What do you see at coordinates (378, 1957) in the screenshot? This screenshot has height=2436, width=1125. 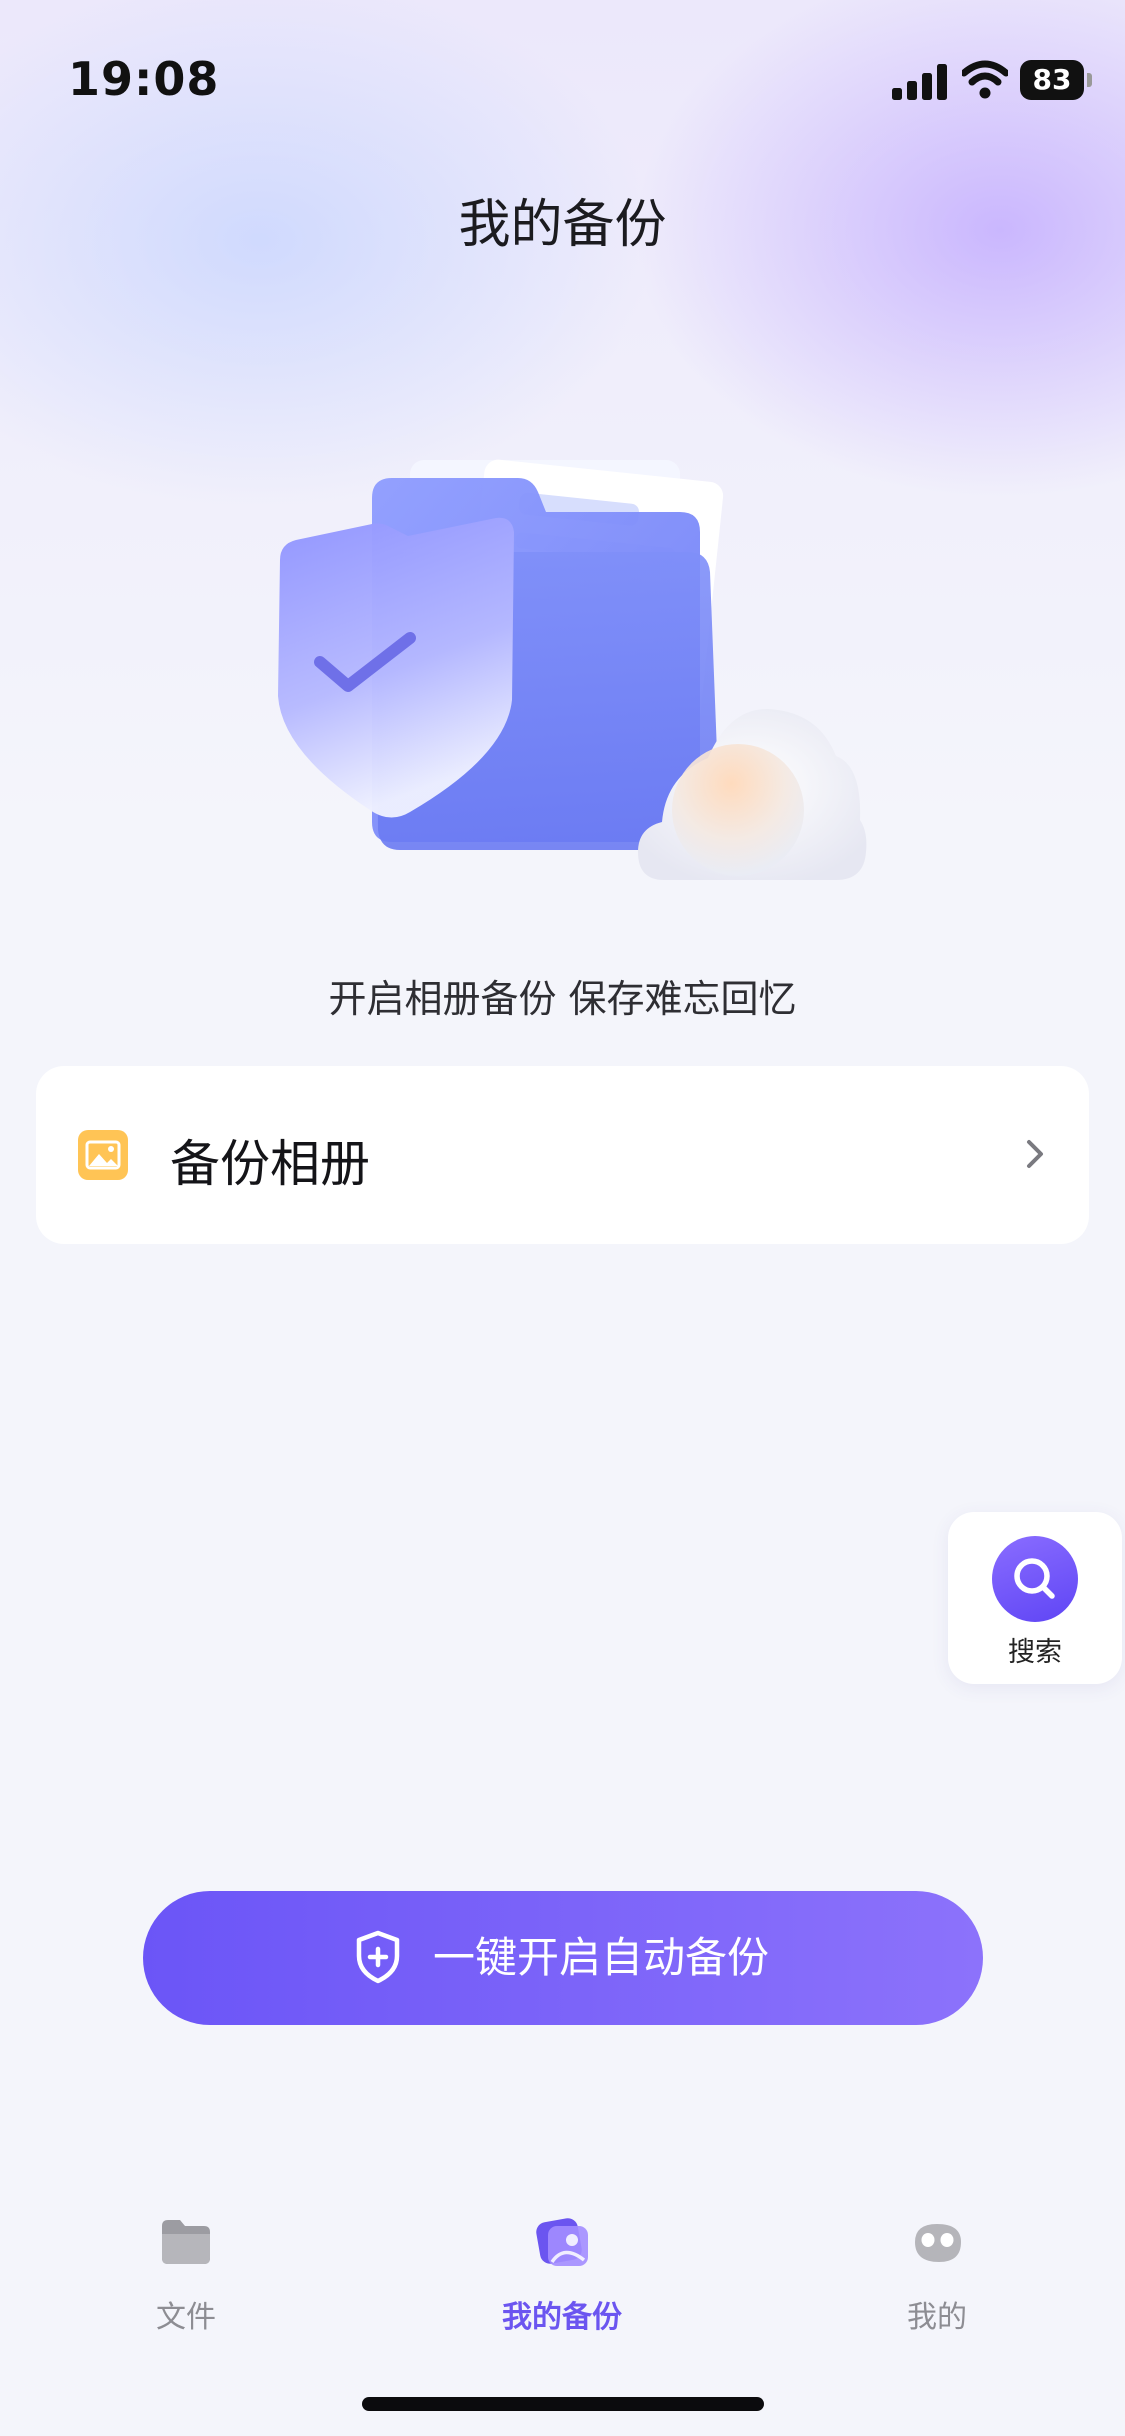 I see `shield-plus-icon` at bounding box center [378, 1957].